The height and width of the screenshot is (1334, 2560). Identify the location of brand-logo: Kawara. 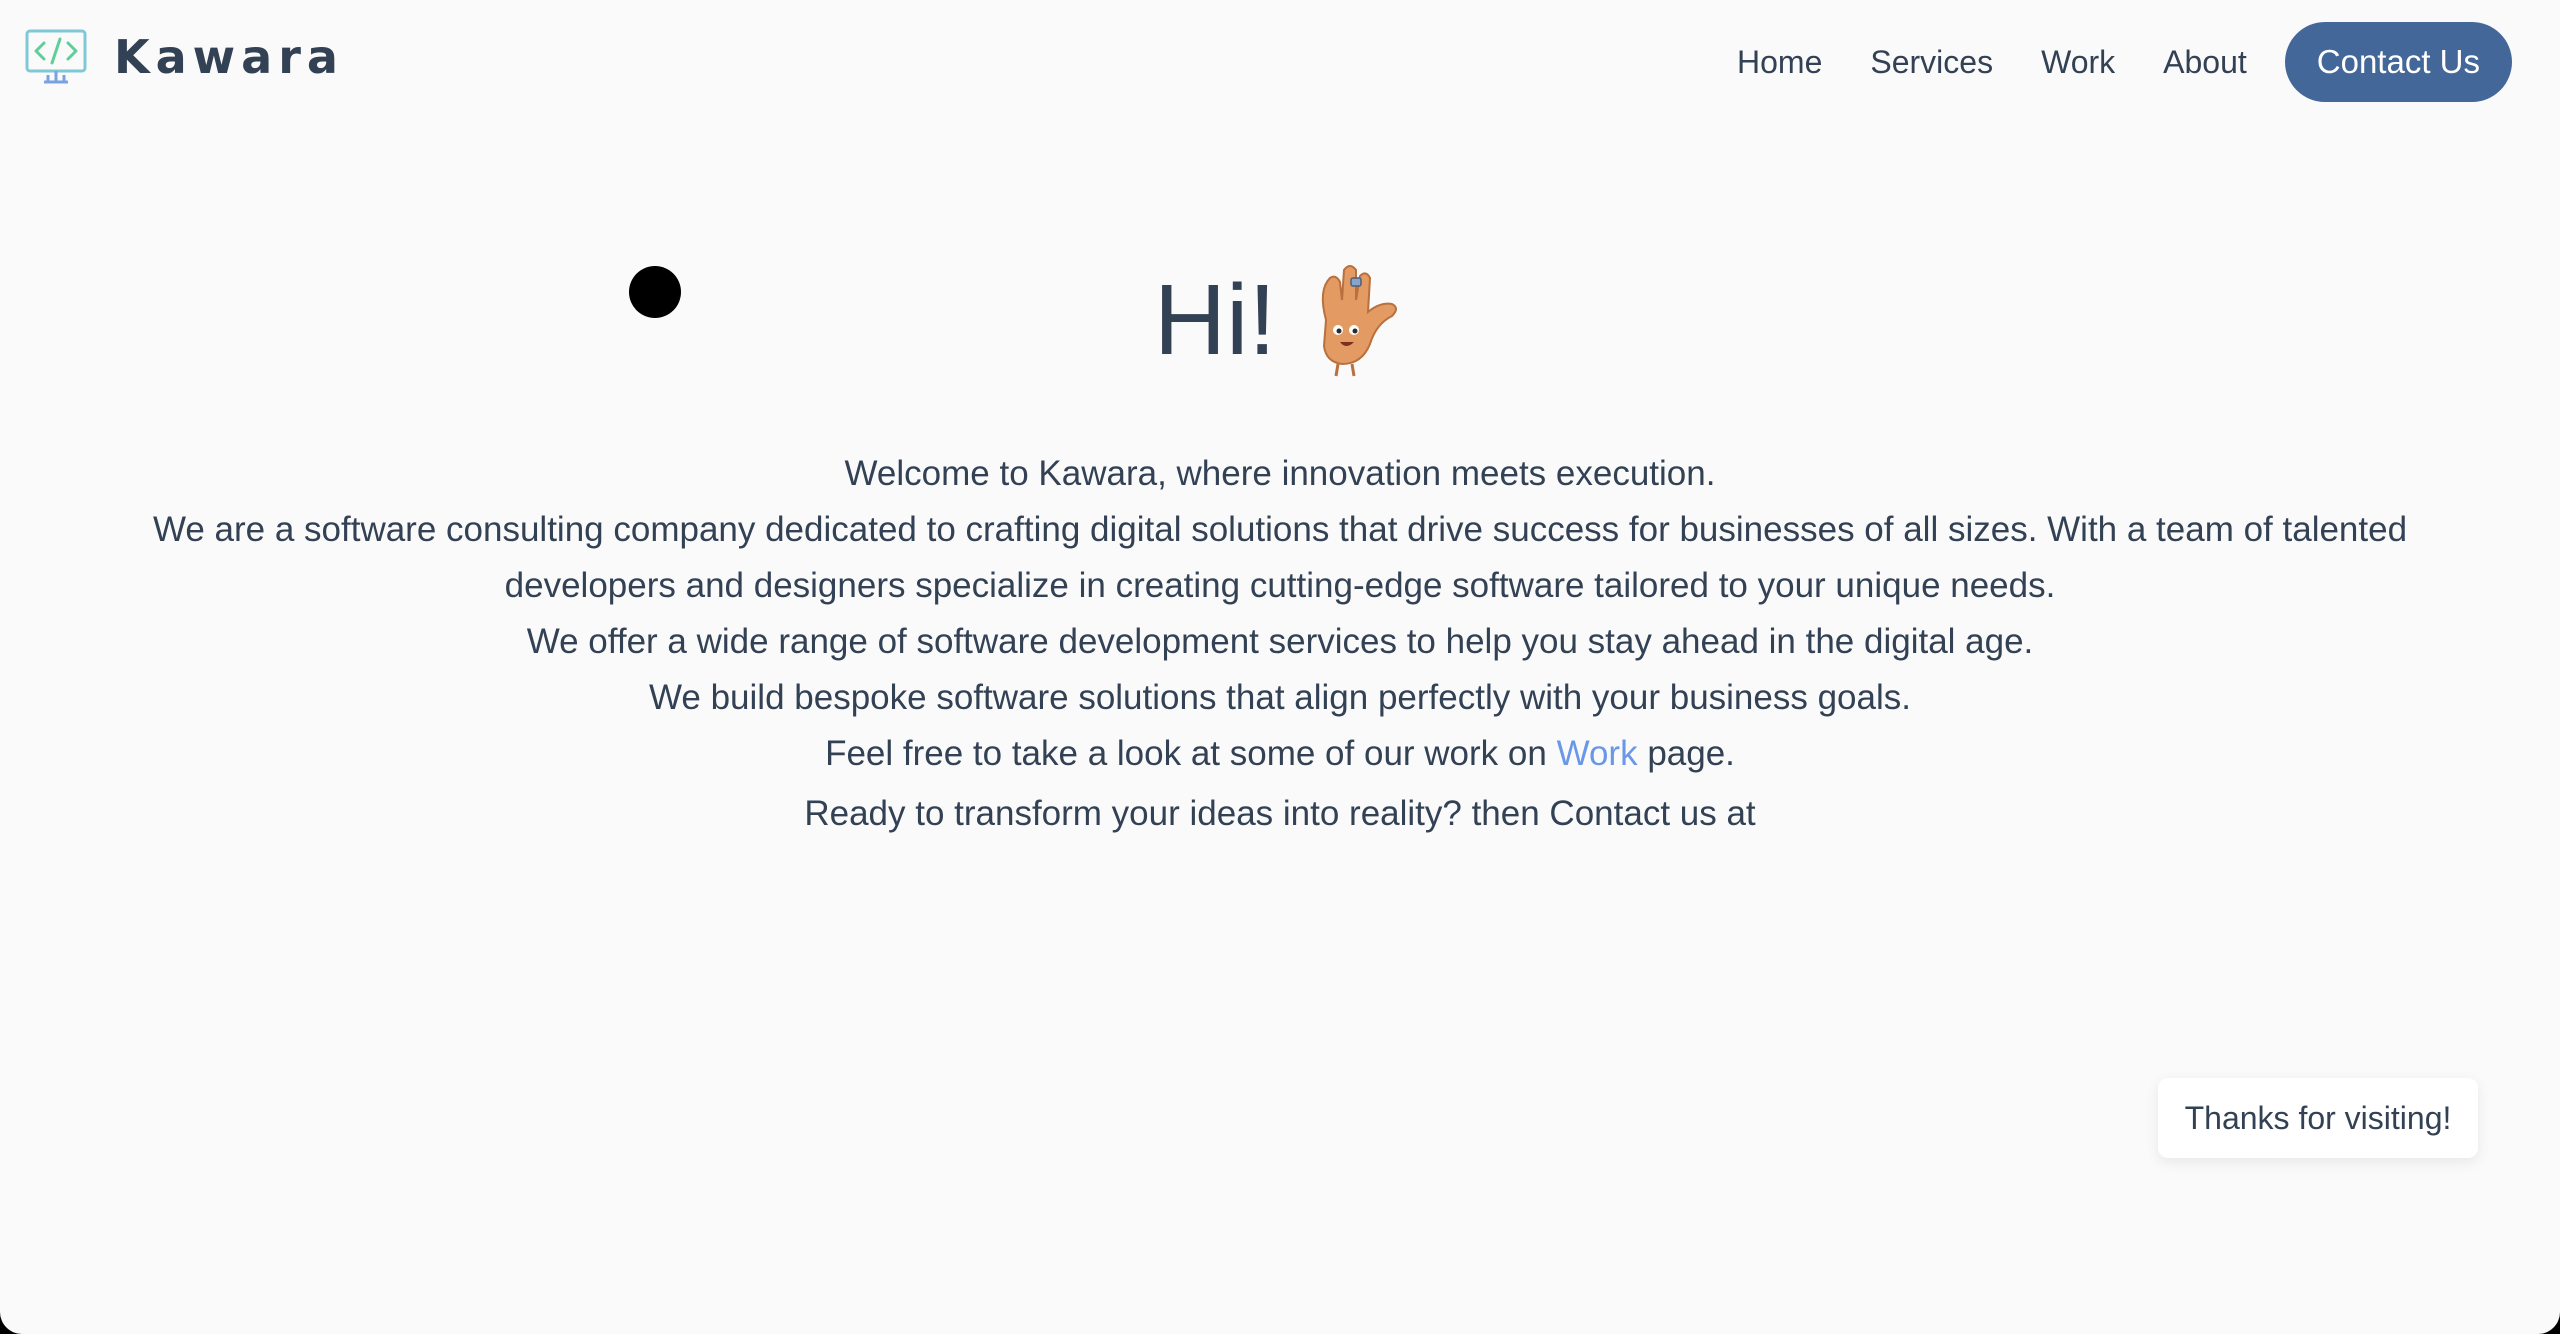
(184, 57).